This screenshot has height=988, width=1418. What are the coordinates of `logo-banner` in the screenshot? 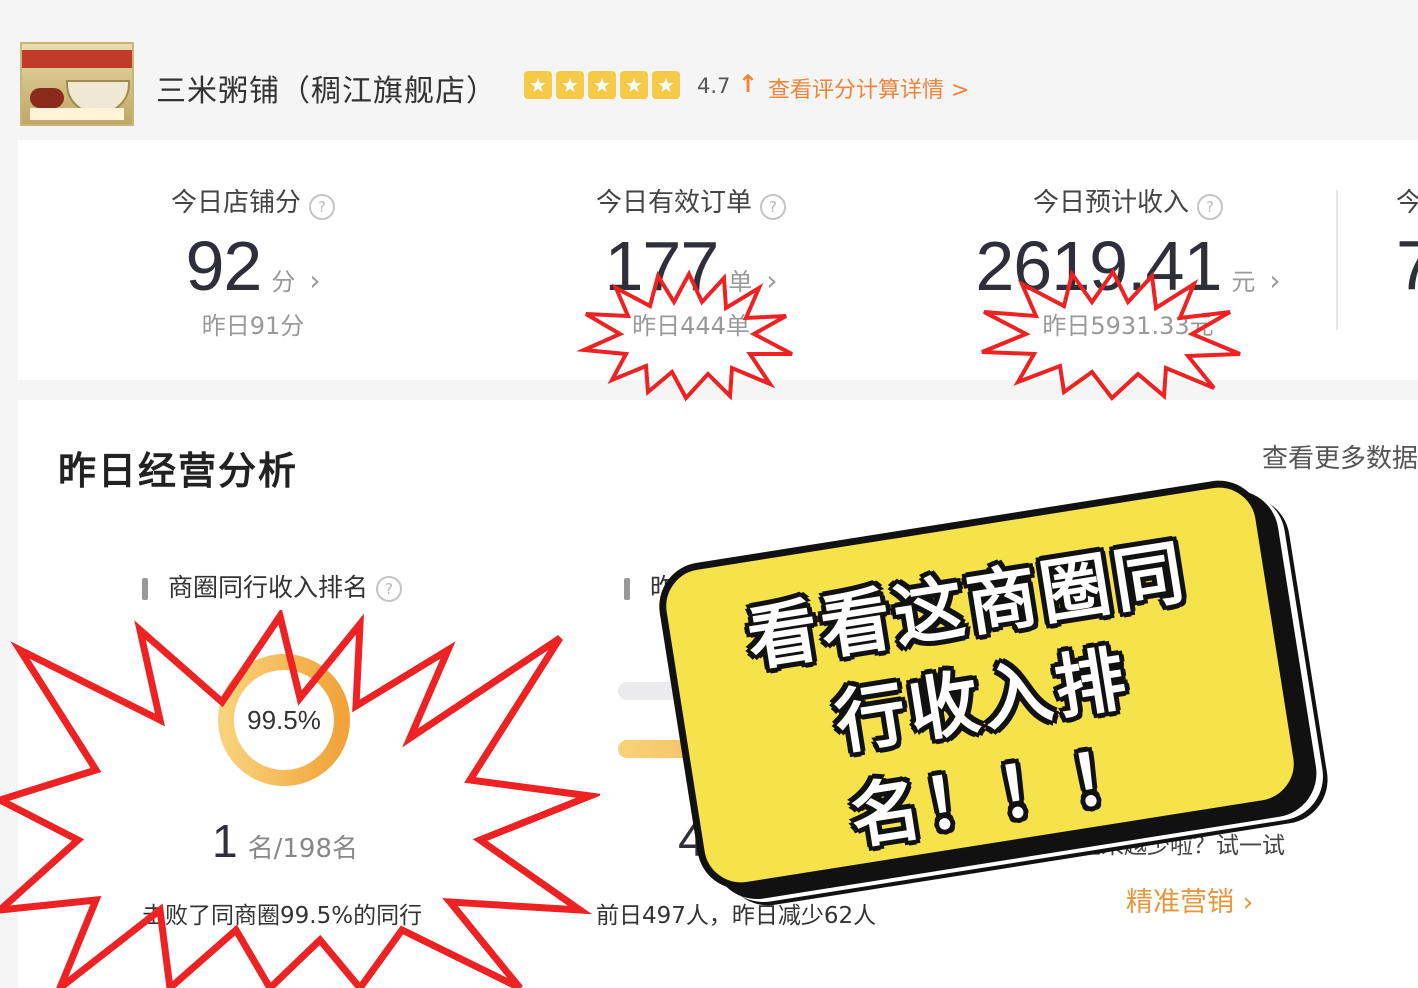 It's located at (77, 59).